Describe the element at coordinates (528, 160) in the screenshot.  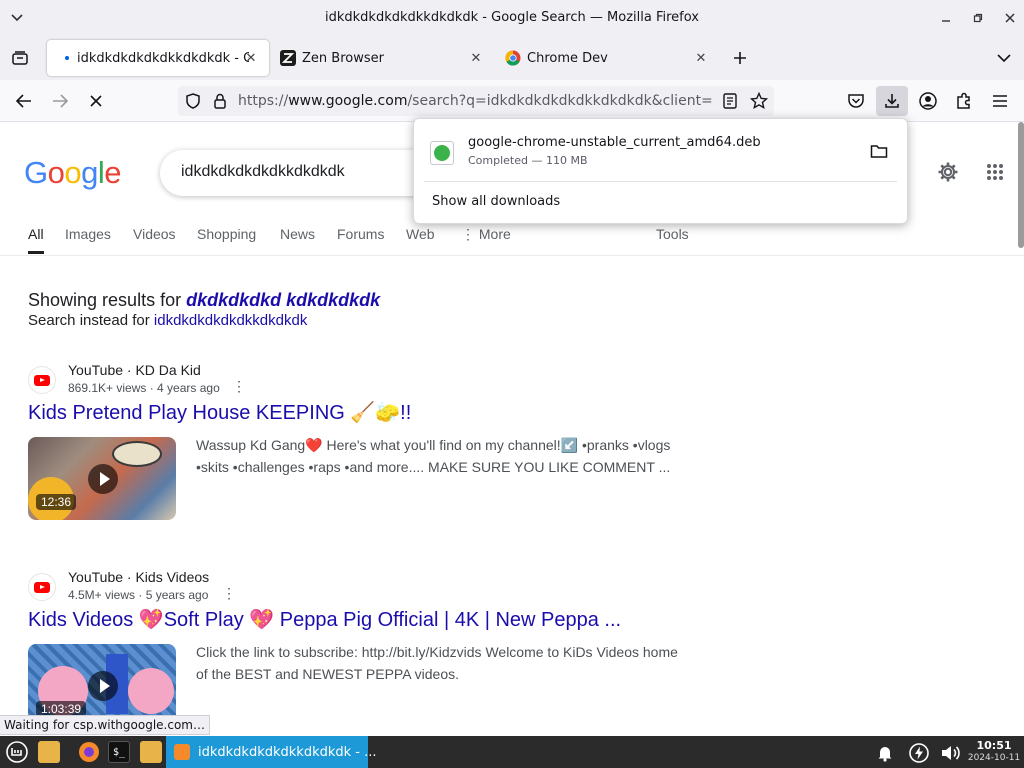
I see `download-status: Completed — 110 MB` at that location.